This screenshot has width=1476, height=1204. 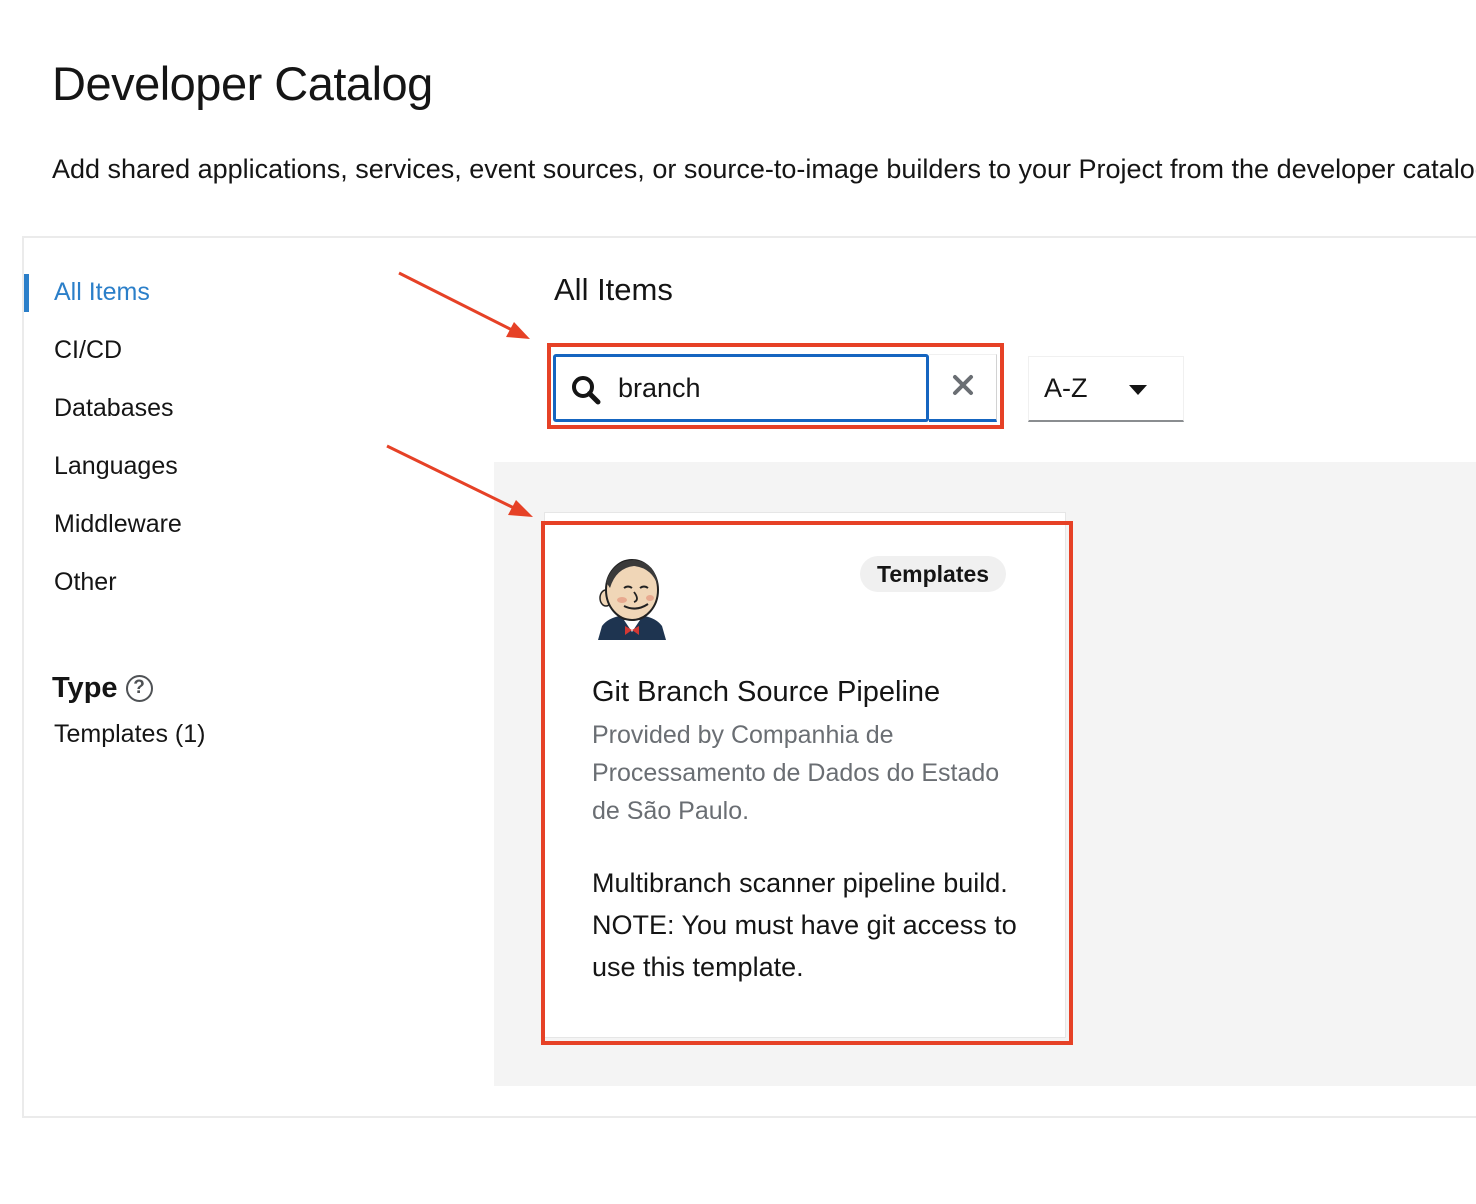 What do you see at coordinates (1066, 388) in the screenshot?
I see `sort-value: A-Z` at bounding box center [1066, 388].